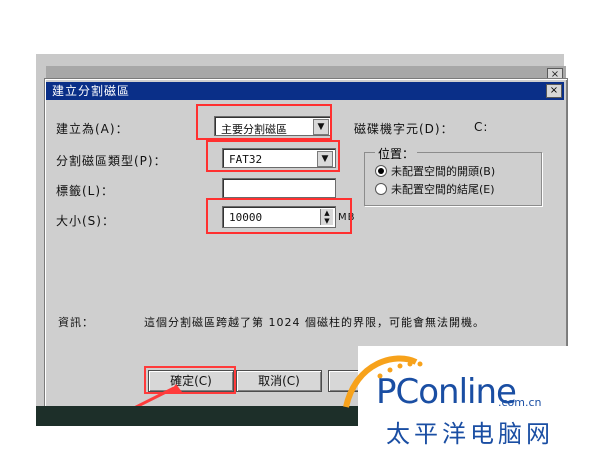 Image resolution: width=600 pixels, height=449 pixels. I want to click on info-label: 資訊：, so click(76, 322).